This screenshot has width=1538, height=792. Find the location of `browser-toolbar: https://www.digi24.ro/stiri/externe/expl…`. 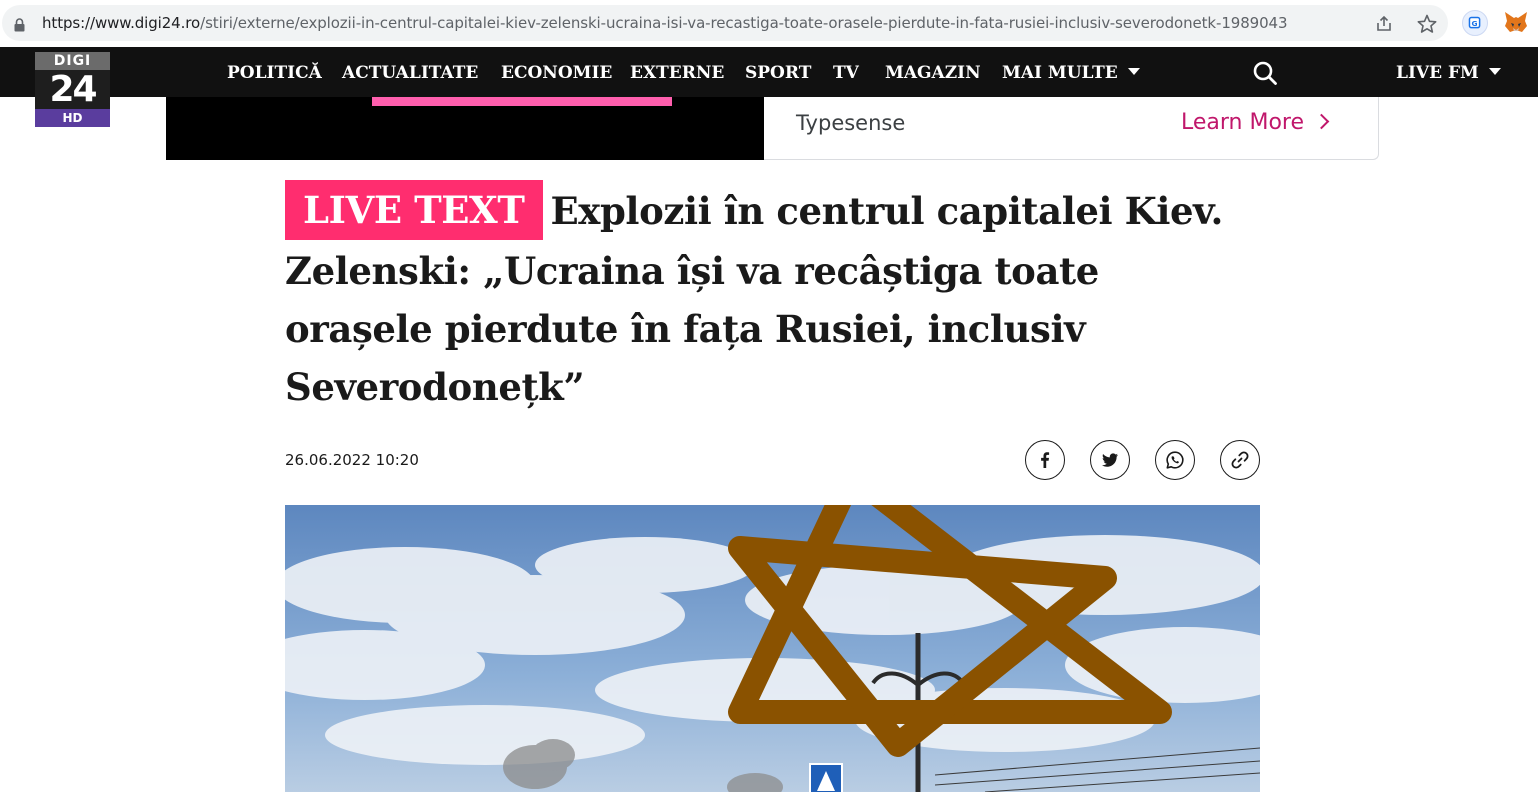

browser-toolbar: https://www.digi24.ro/stiri/externe/expl… is located at coordinates (769, 23).